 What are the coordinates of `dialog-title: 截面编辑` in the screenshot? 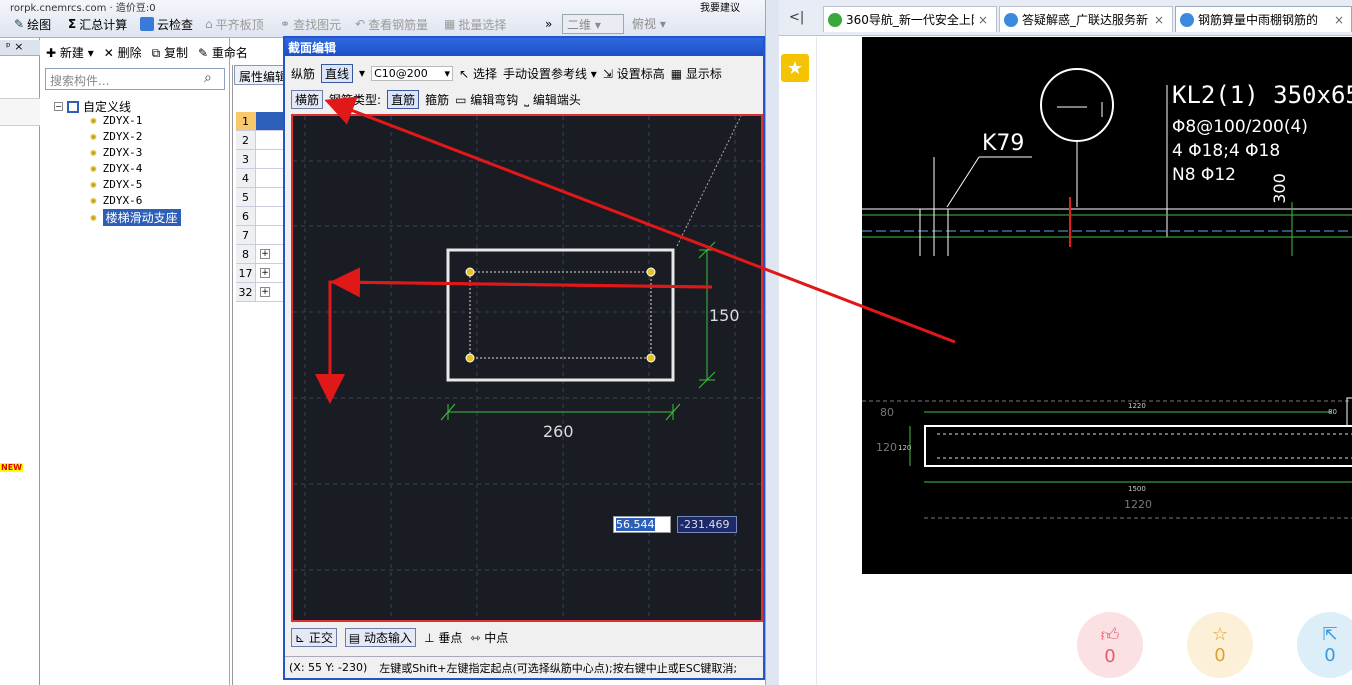 It's located at (524, 47).